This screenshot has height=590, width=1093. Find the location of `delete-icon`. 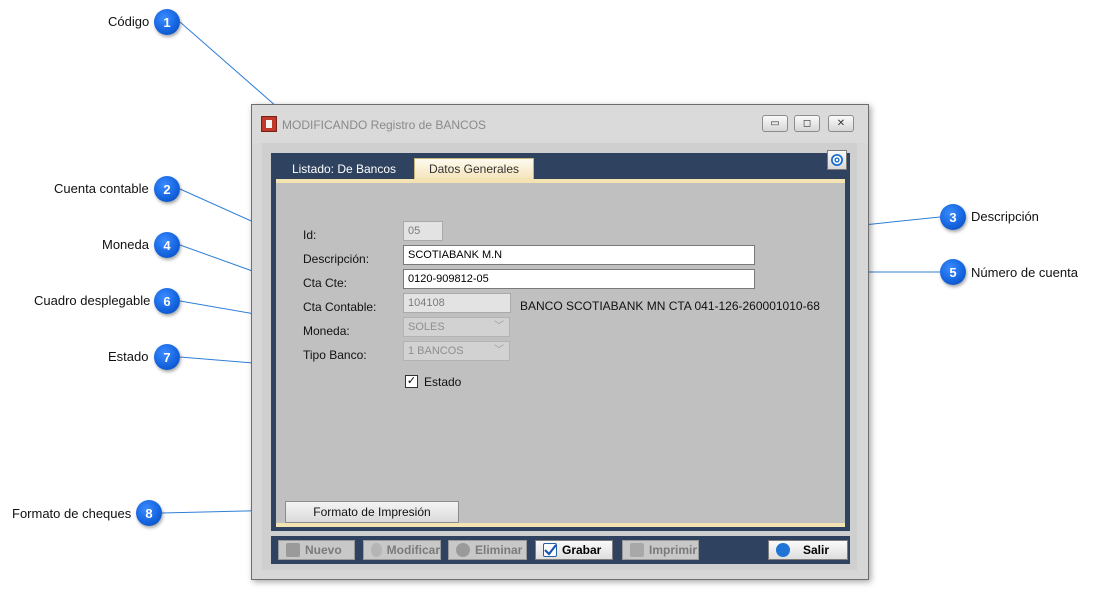

delete-icon is located at coordinates (463, 550).